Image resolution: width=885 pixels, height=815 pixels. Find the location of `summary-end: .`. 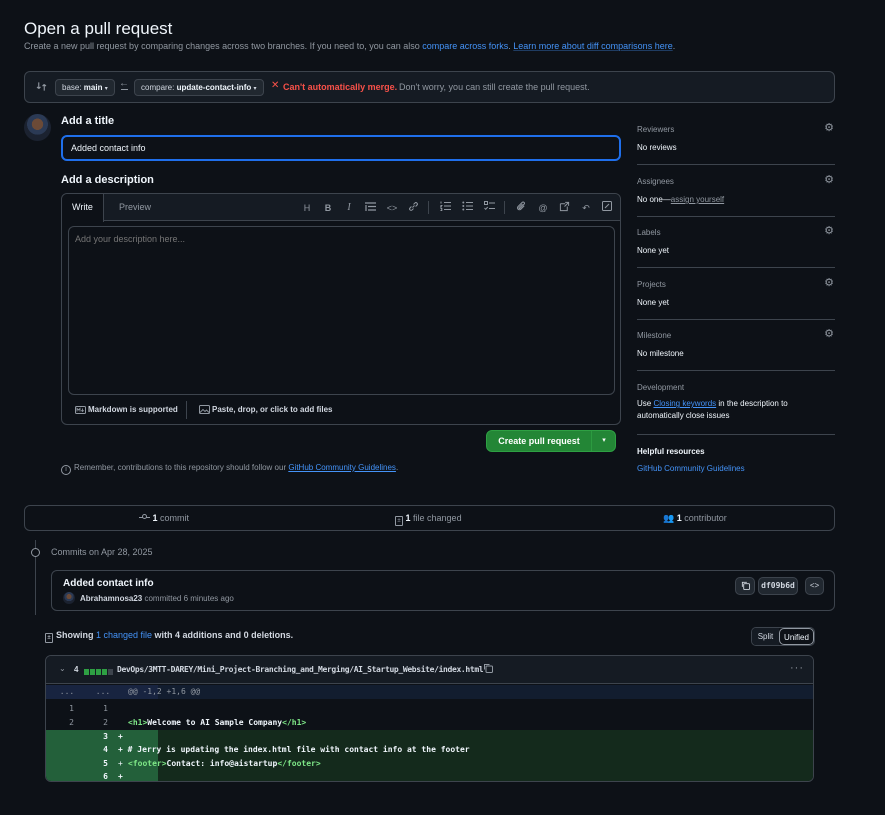

summary-end: . is located at coordinates (292, 635).